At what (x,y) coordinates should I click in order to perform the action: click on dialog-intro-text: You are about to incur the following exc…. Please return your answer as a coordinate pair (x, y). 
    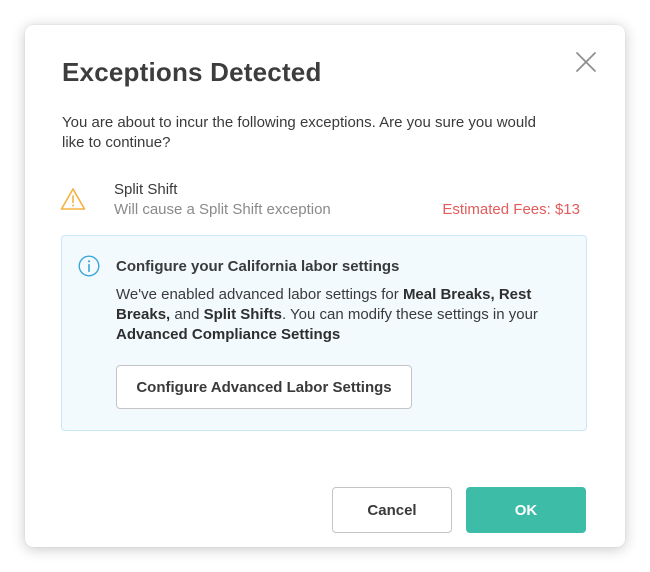
    Looking at the image, I should click on (299, 132).